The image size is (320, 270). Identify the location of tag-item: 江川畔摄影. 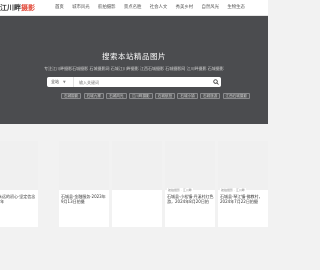
(140, 96).